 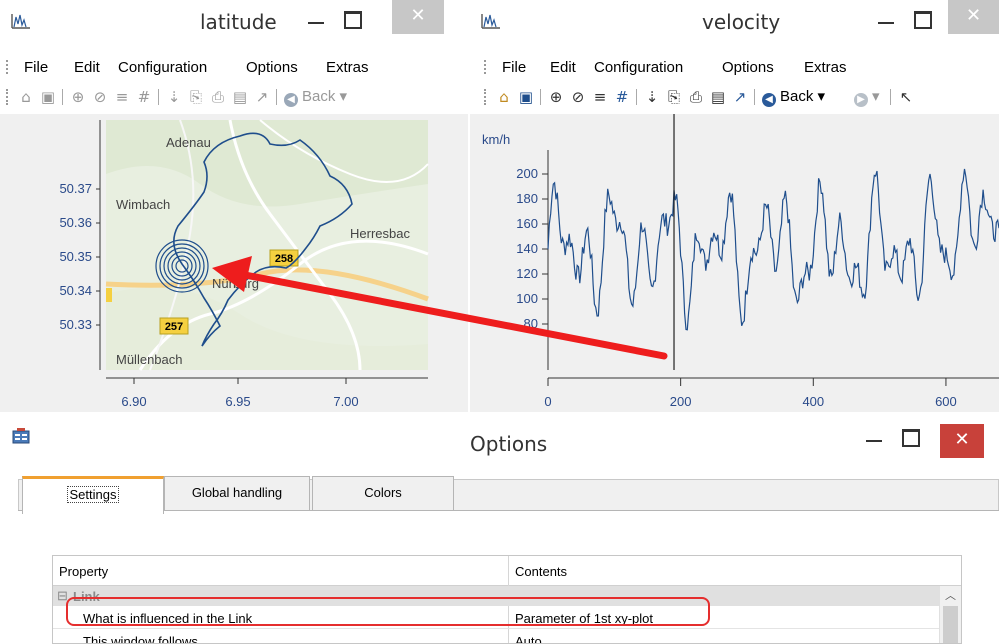 What do you see at coordinates (528, 638) in the screenshot?
I see `property-value: Auto` at bounding box center [528, 638].